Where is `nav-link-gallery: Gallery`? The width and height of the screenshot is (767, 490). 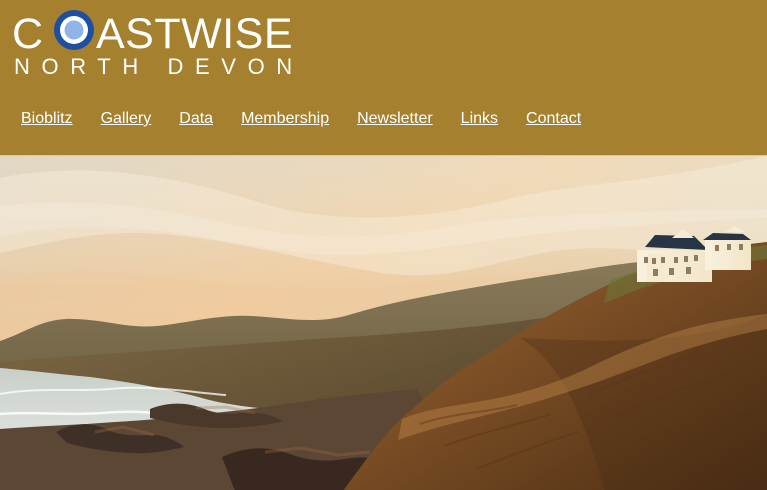
nav-link-gallery: Gallery is located at coordinates (126, 119).